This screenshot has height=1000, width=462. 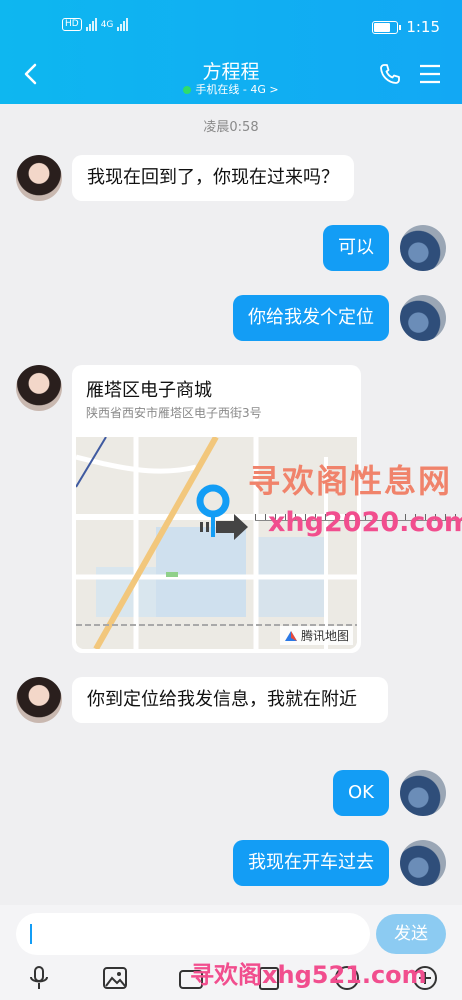 What do you see at coordinates (430, 74) in the screenshot?
I see `menu-icon` at bounding box center [430, 74].